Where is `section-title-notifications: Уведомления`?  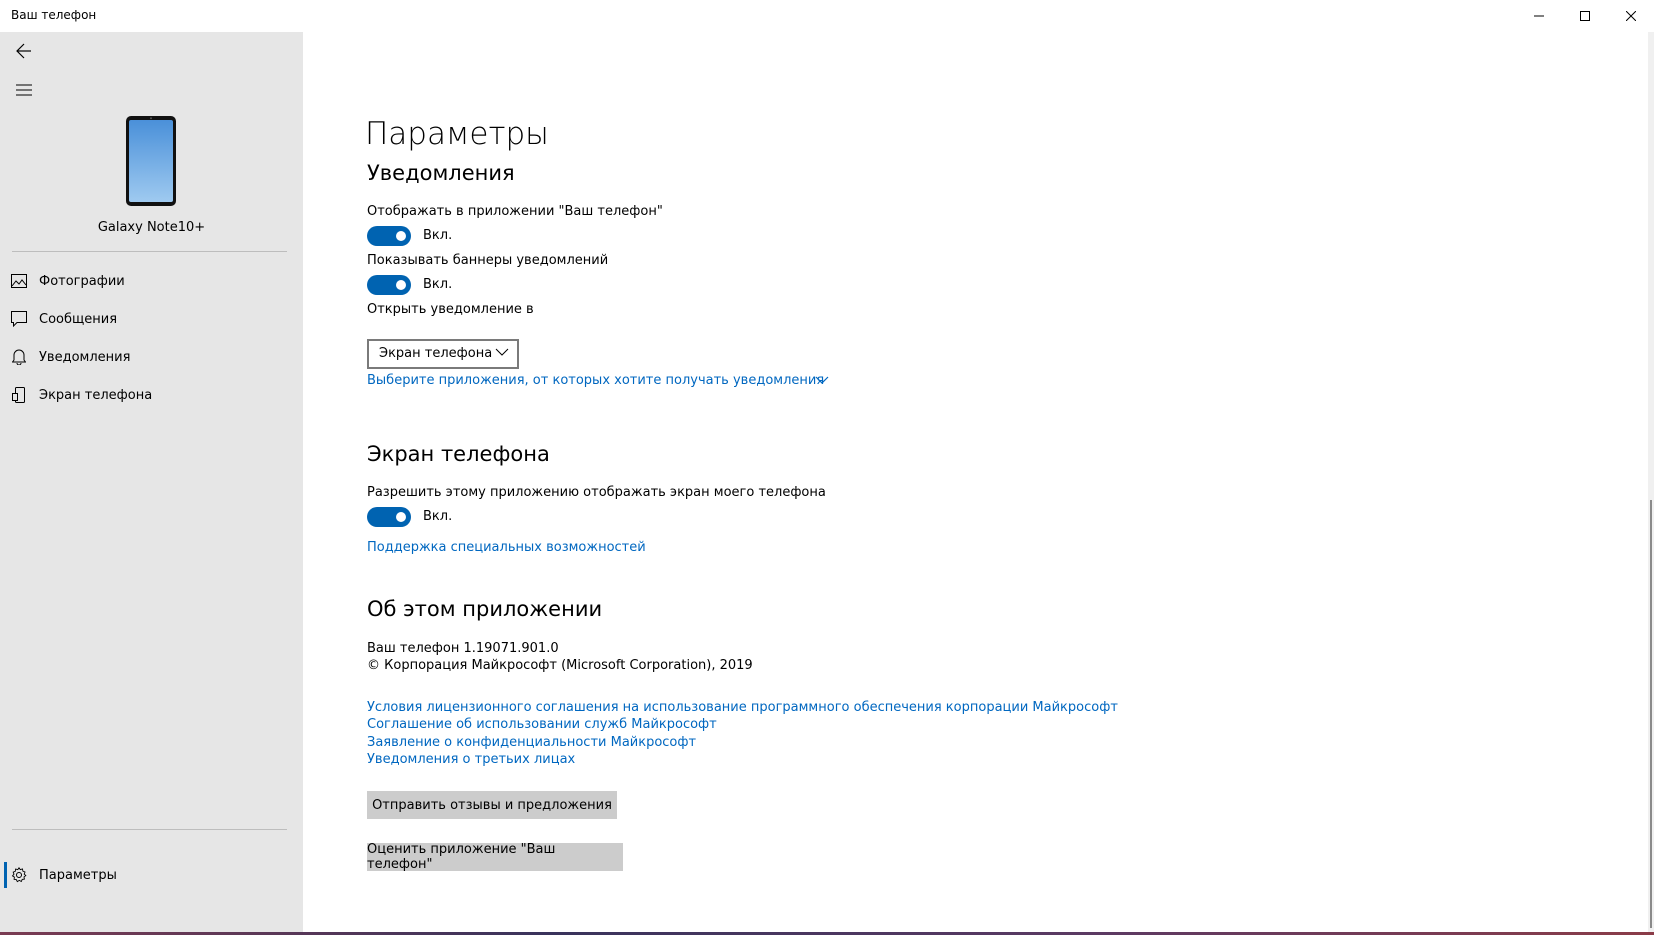 section-title-notifications: Уведомления is located at coordinates (441, 173).